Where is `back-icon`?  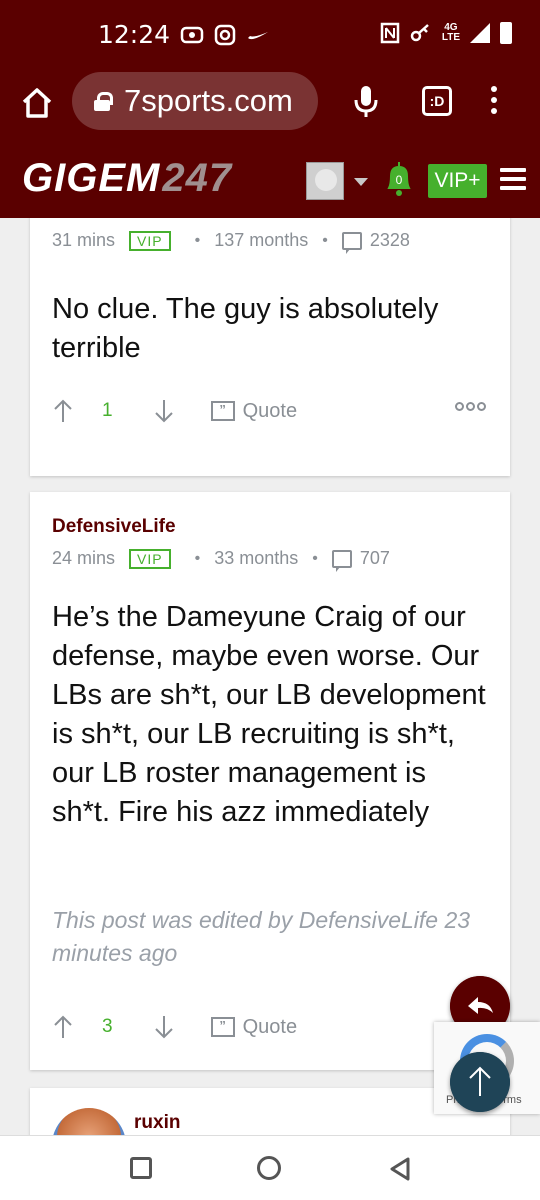
back-icon is located at coordinates (400, 1169).